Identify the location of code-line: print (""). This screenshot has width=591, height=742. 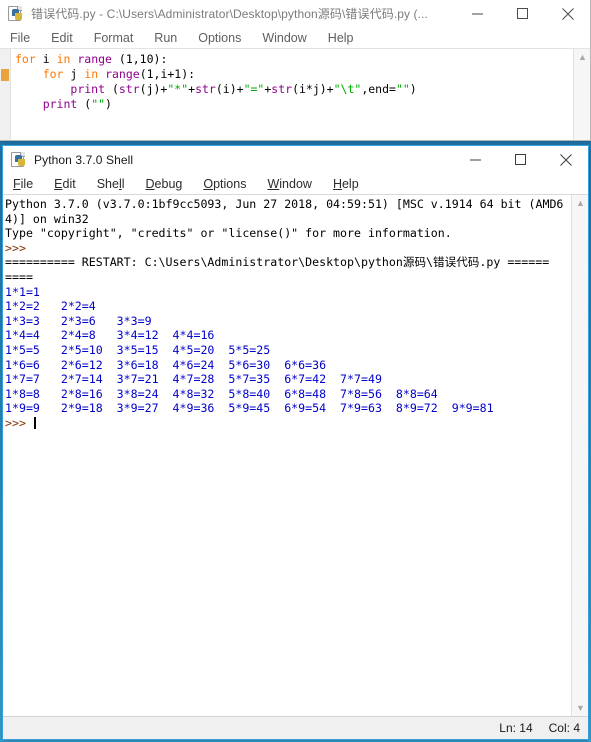
(294, 104).